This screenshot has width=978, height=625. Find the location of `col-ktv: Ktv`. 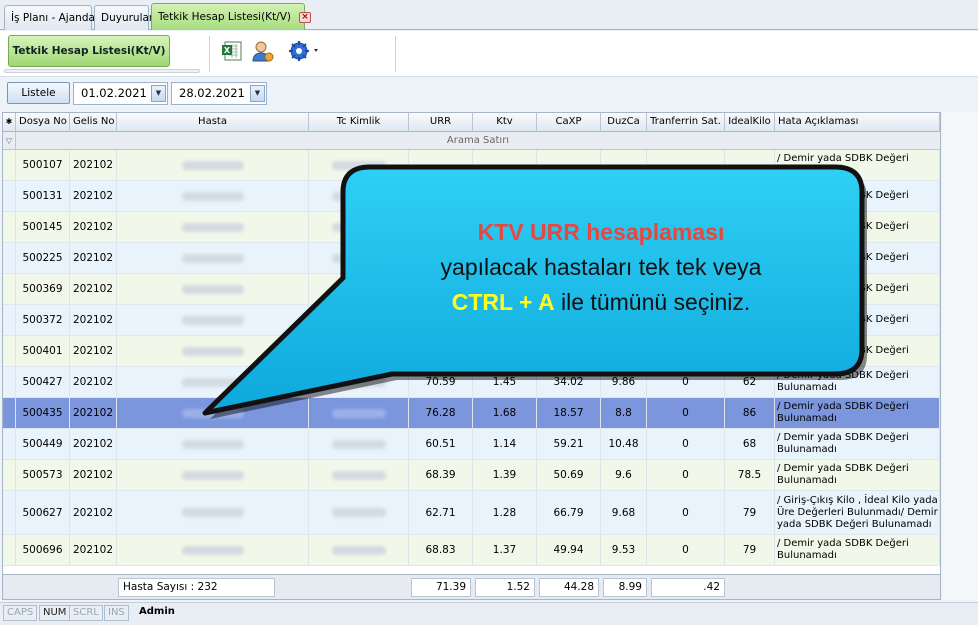

col-ktv: Ktv is located at coordinates (505, 122).